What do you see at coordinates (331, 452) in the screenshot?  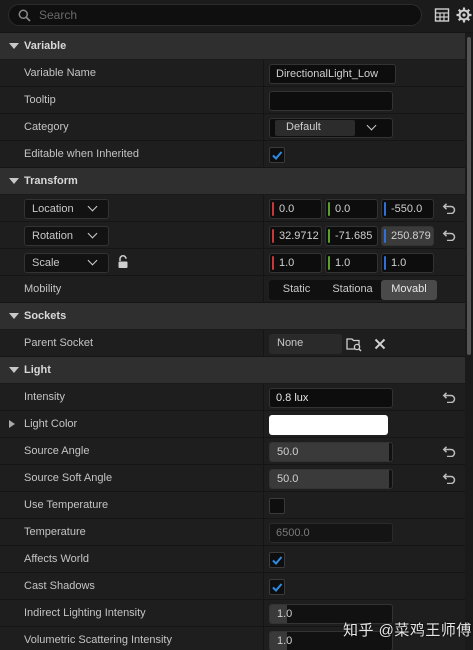 I see `source-angle-slider: 50.0` at bounding box center [331, 452].